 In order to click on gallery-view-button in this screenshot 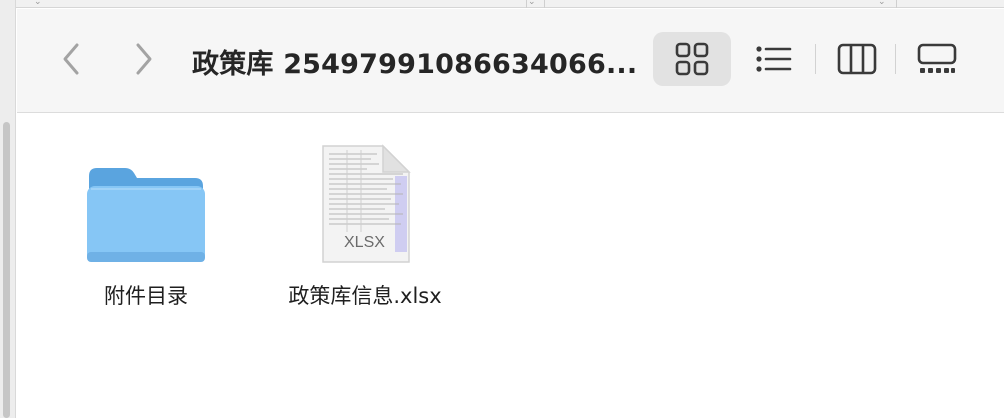, I will do `click(937, 59)`.